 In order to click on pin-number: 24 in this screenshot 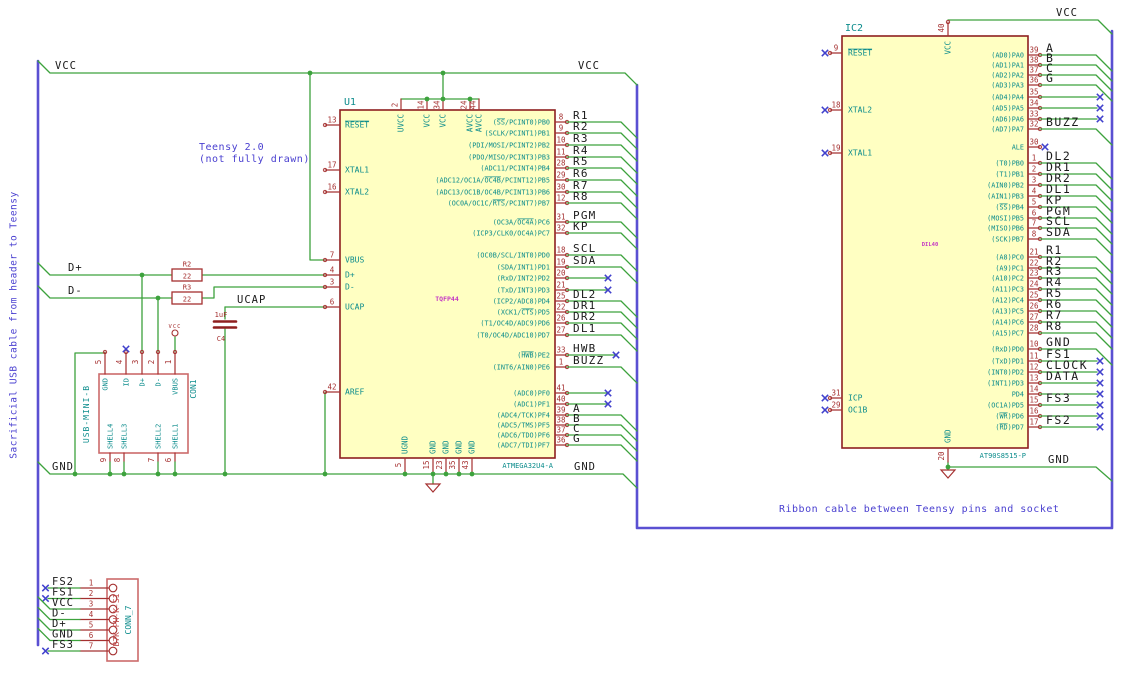, I will do `click(1034, 284)`.